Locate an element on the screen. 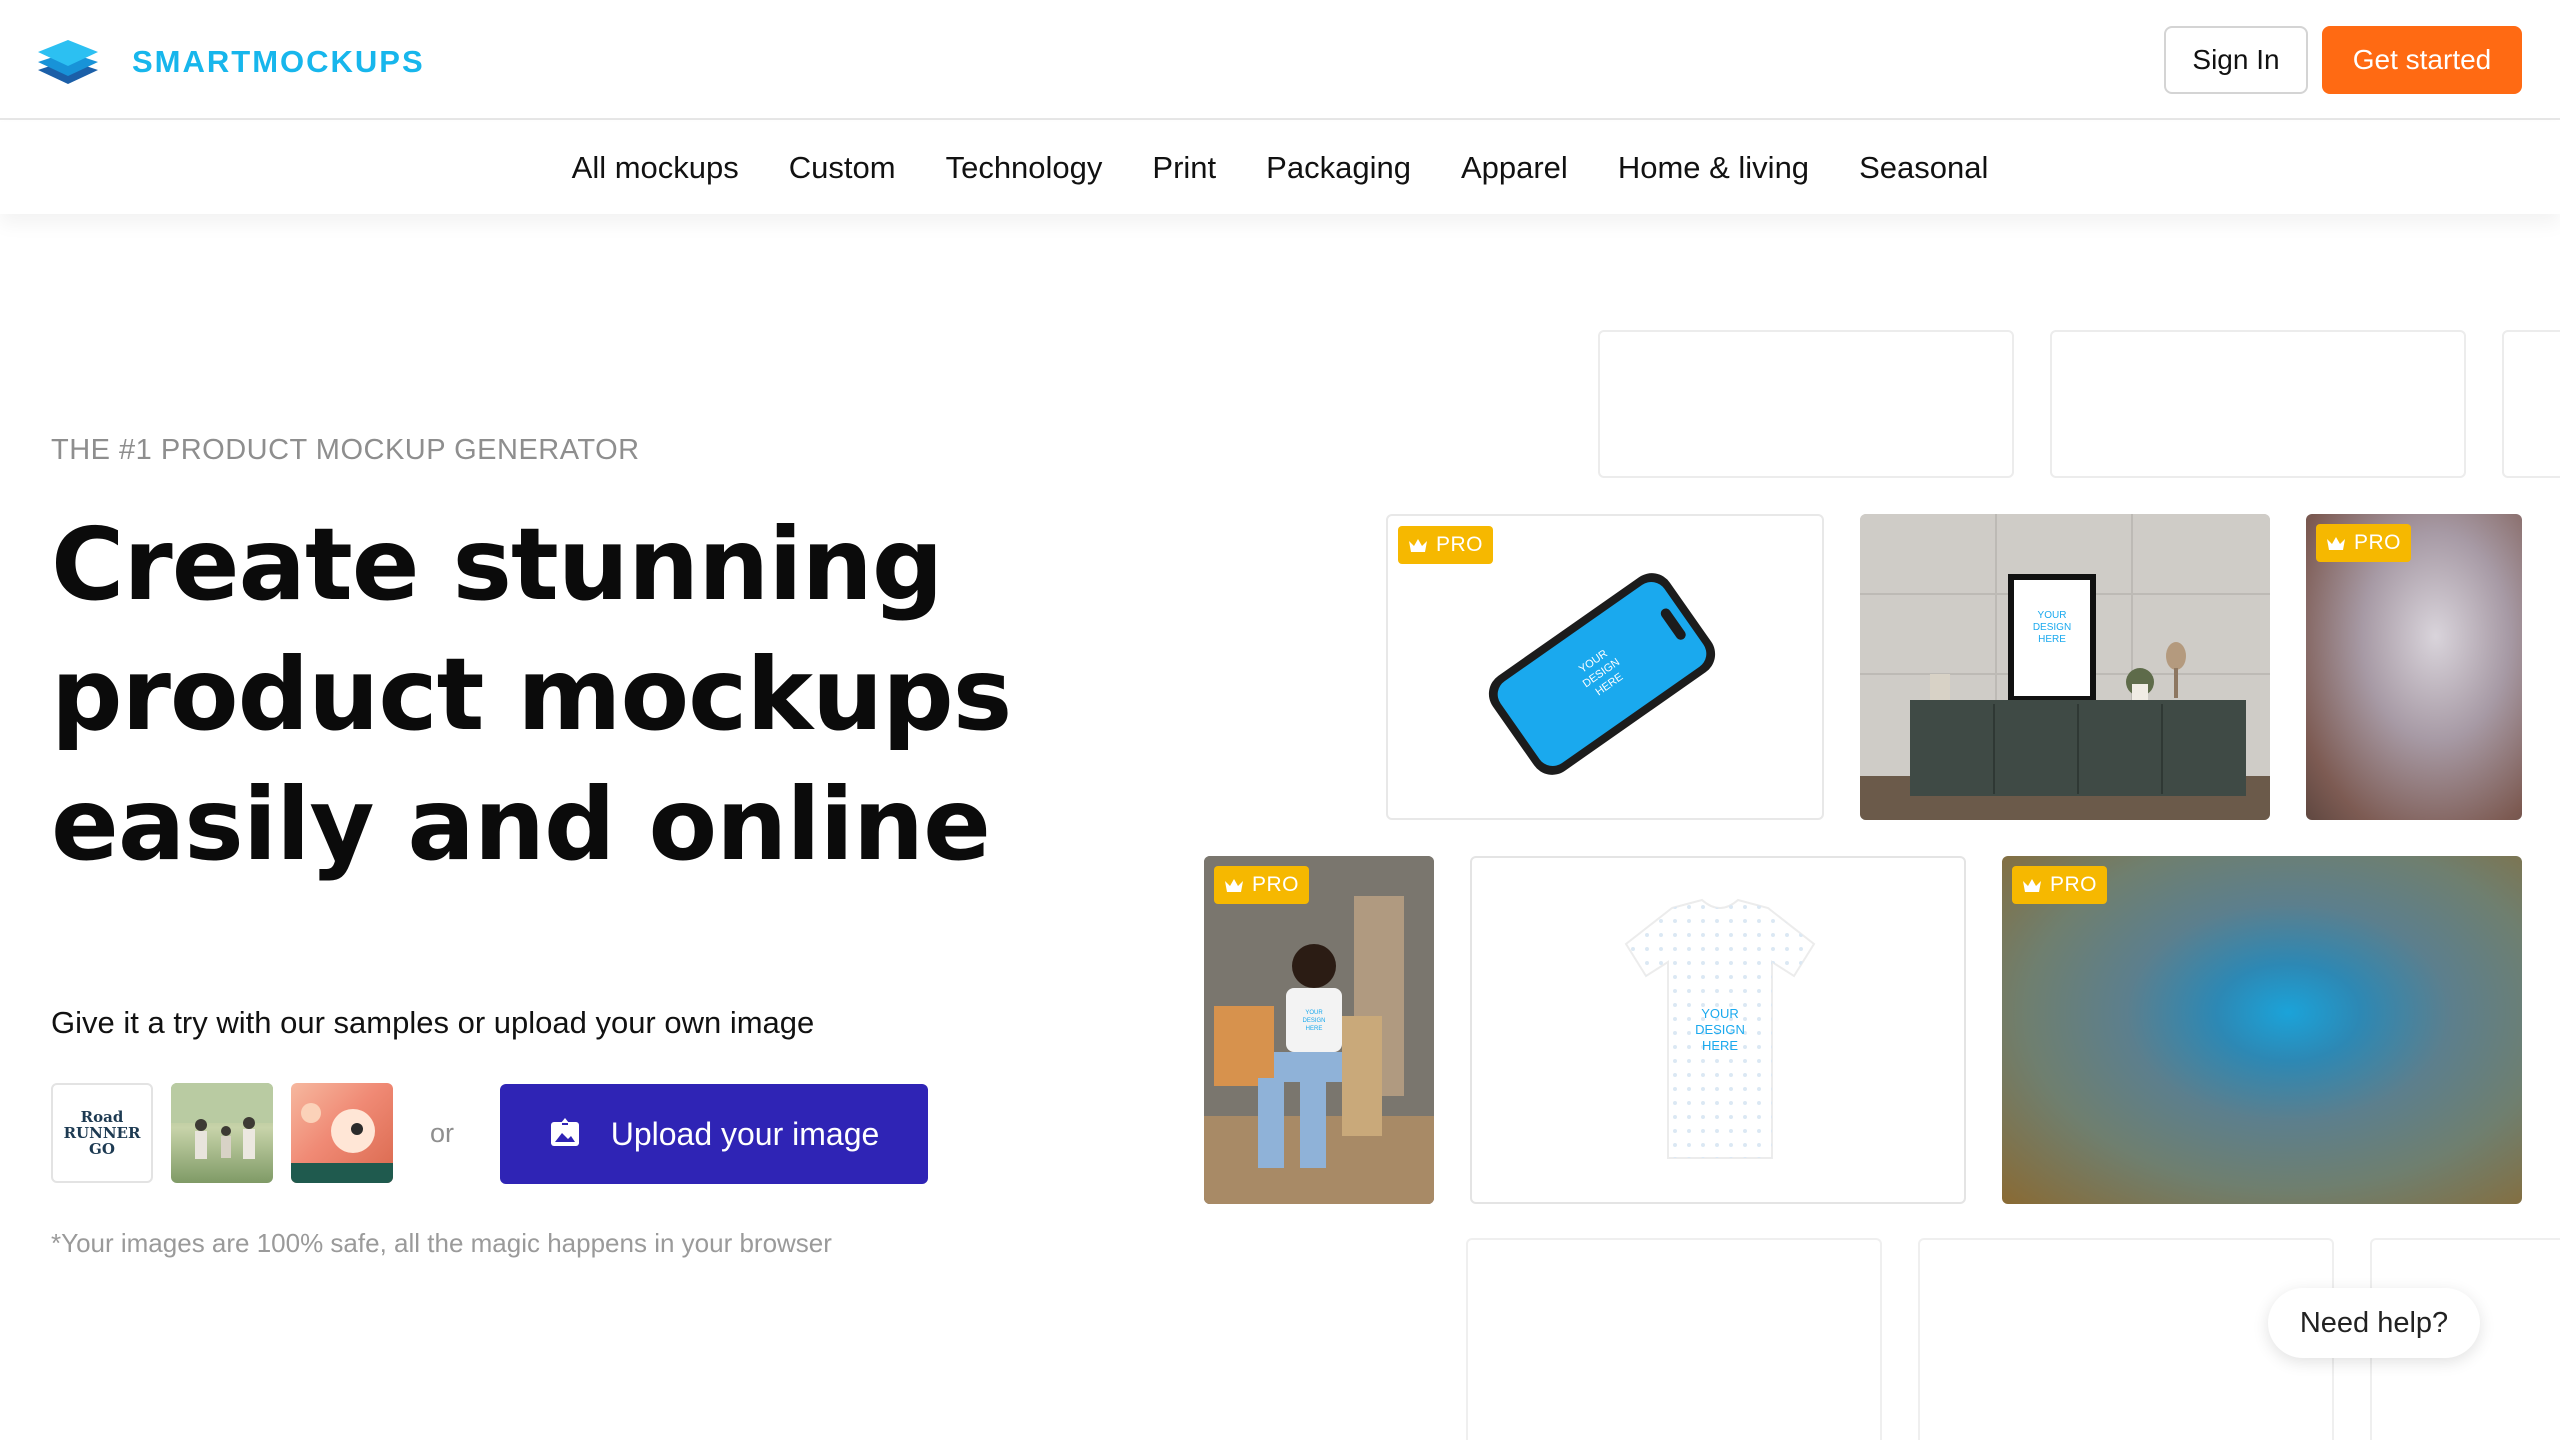  or-separator: or is located at coordinates (442, 1133).